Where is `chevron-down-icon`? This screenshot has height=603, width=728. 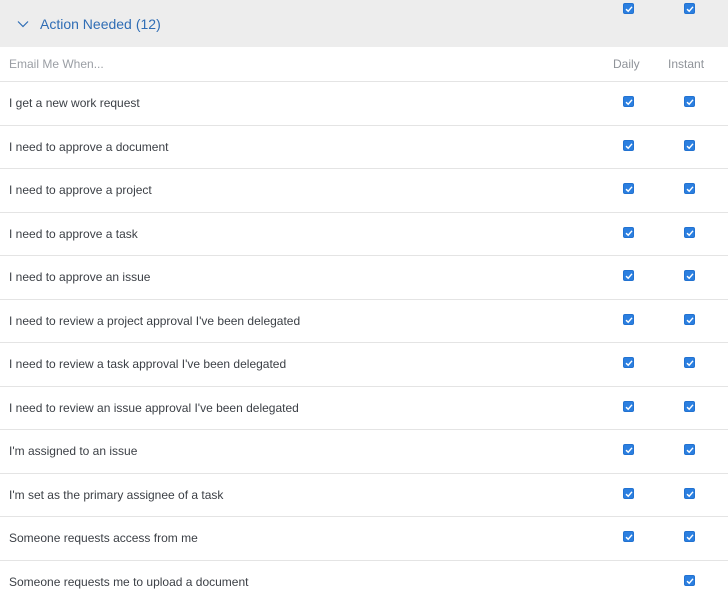
chevron-down-icon is located at coordinates (23, 24).